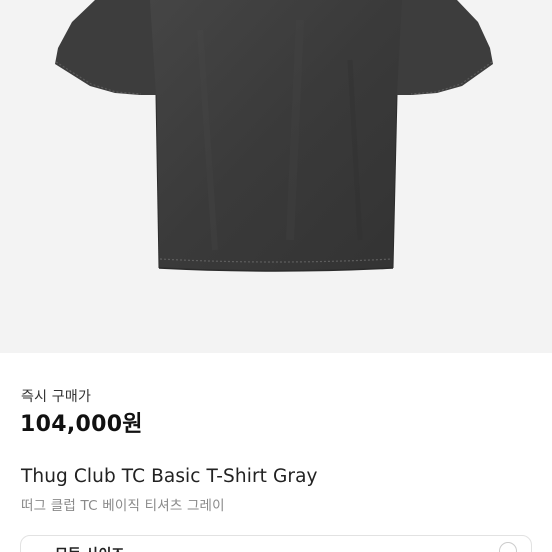  Describe the element at coordinates (276, 543) in the screenshot. I see `size-selector: 모든 사이즈` at that location.